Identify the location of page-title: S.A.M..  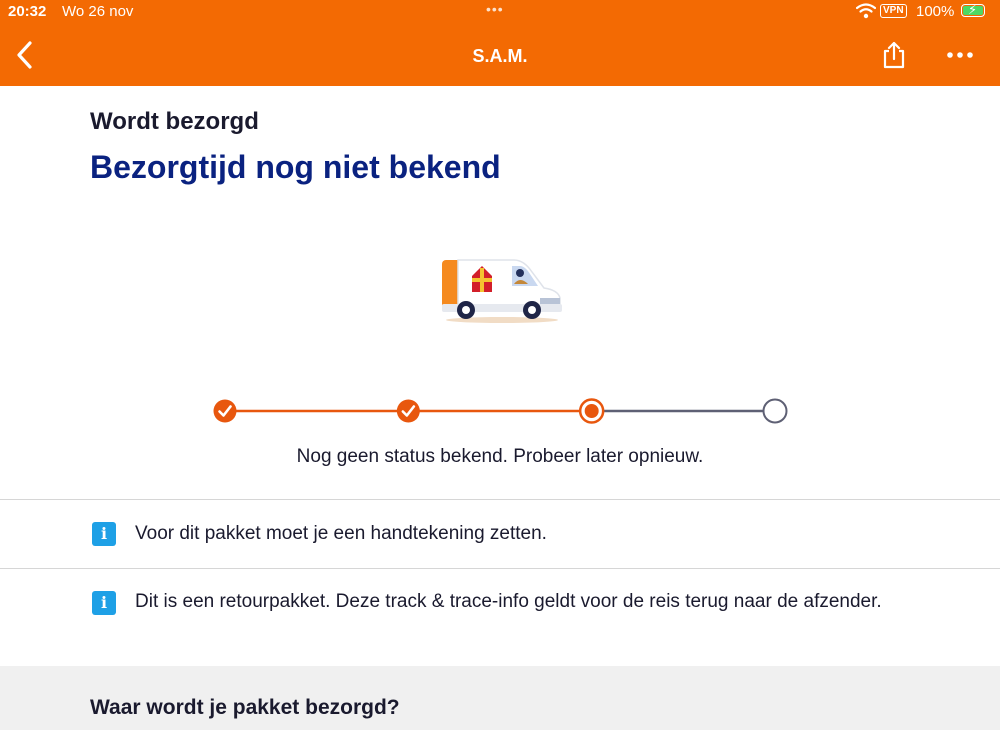
(500, 56).